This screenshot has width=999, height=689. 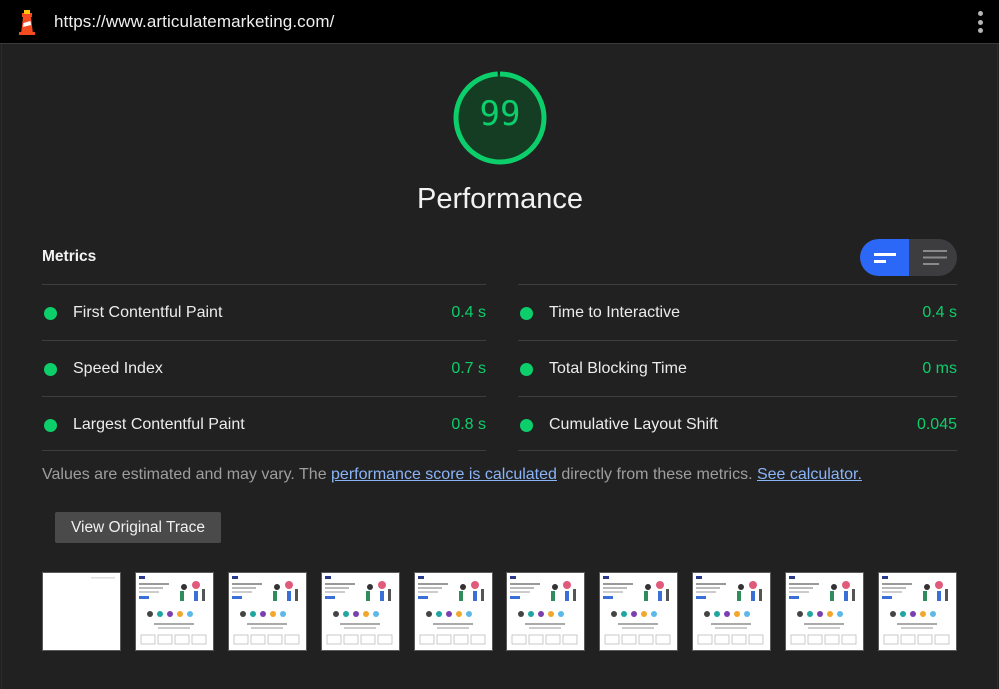 What do you see at coordinates (737, 312) in the screenshot?
I see `metric-time-to-interactive: Time to Interactive 0.4 s` at bounding box center [737, 312].